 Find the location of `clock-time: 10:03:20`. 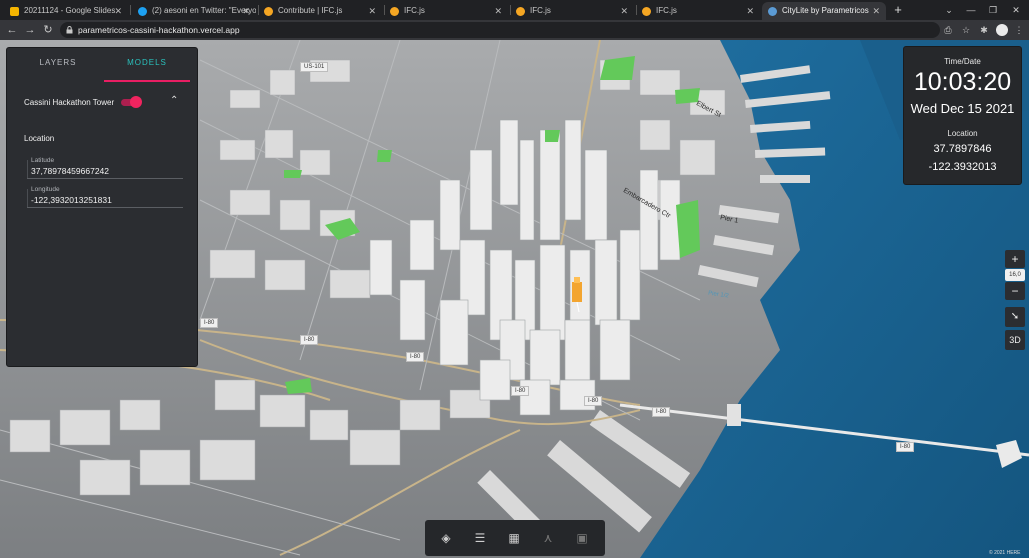

clock-time: 10:03:20 is located at coordinates (962, 82).